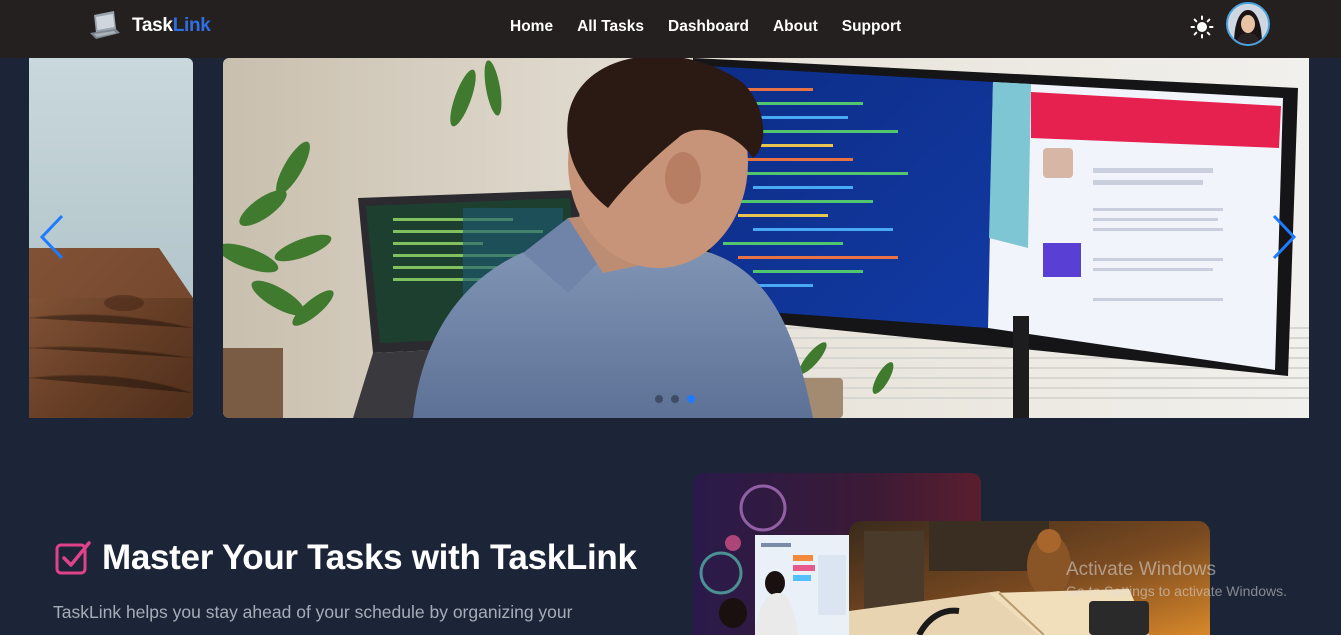 The height and width of the screenshot is (635, 1341). I want to click on brand-name-part2: Link, so click(191, 25).